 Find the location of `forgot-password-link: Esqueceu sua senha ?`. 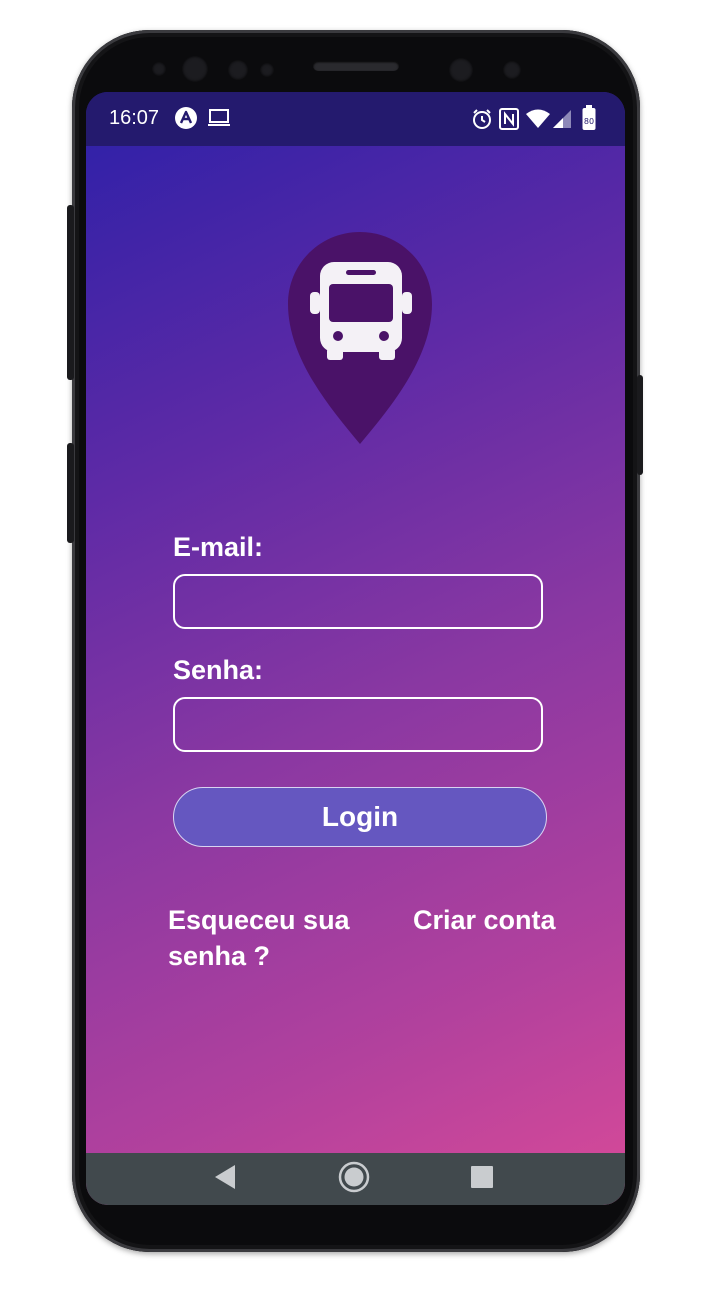

forgot-password-link: Esqueceu sua senha ? is located at coordinates (259, 938).